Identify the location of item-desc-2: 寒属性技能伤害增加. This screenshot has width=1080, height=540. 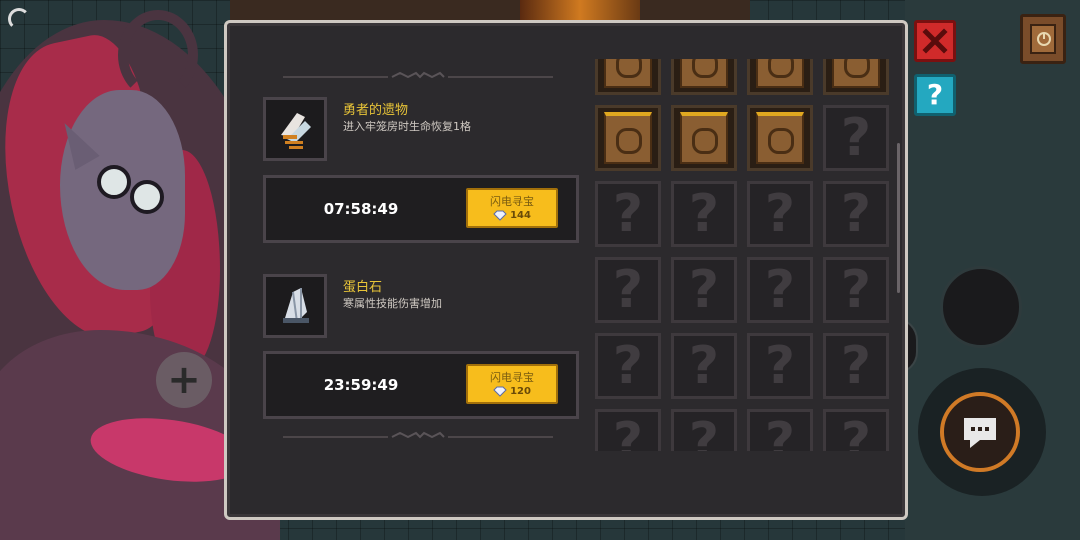
(392, 303).